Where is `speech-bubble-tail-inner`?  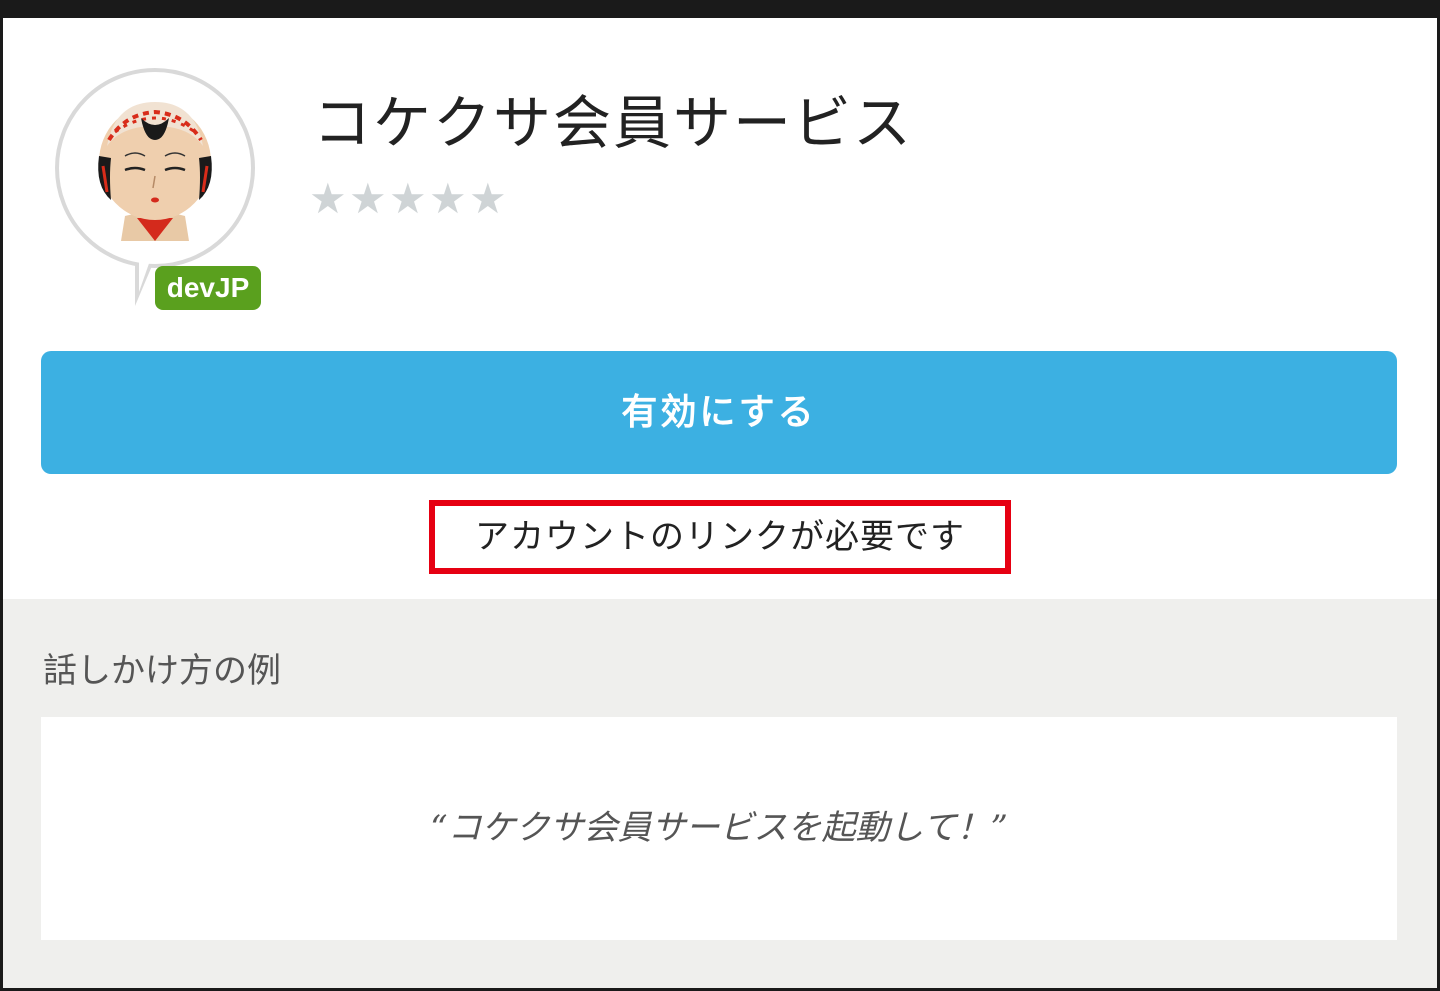
speech-bubble-tail-inner is located at coordinates (146, 272).